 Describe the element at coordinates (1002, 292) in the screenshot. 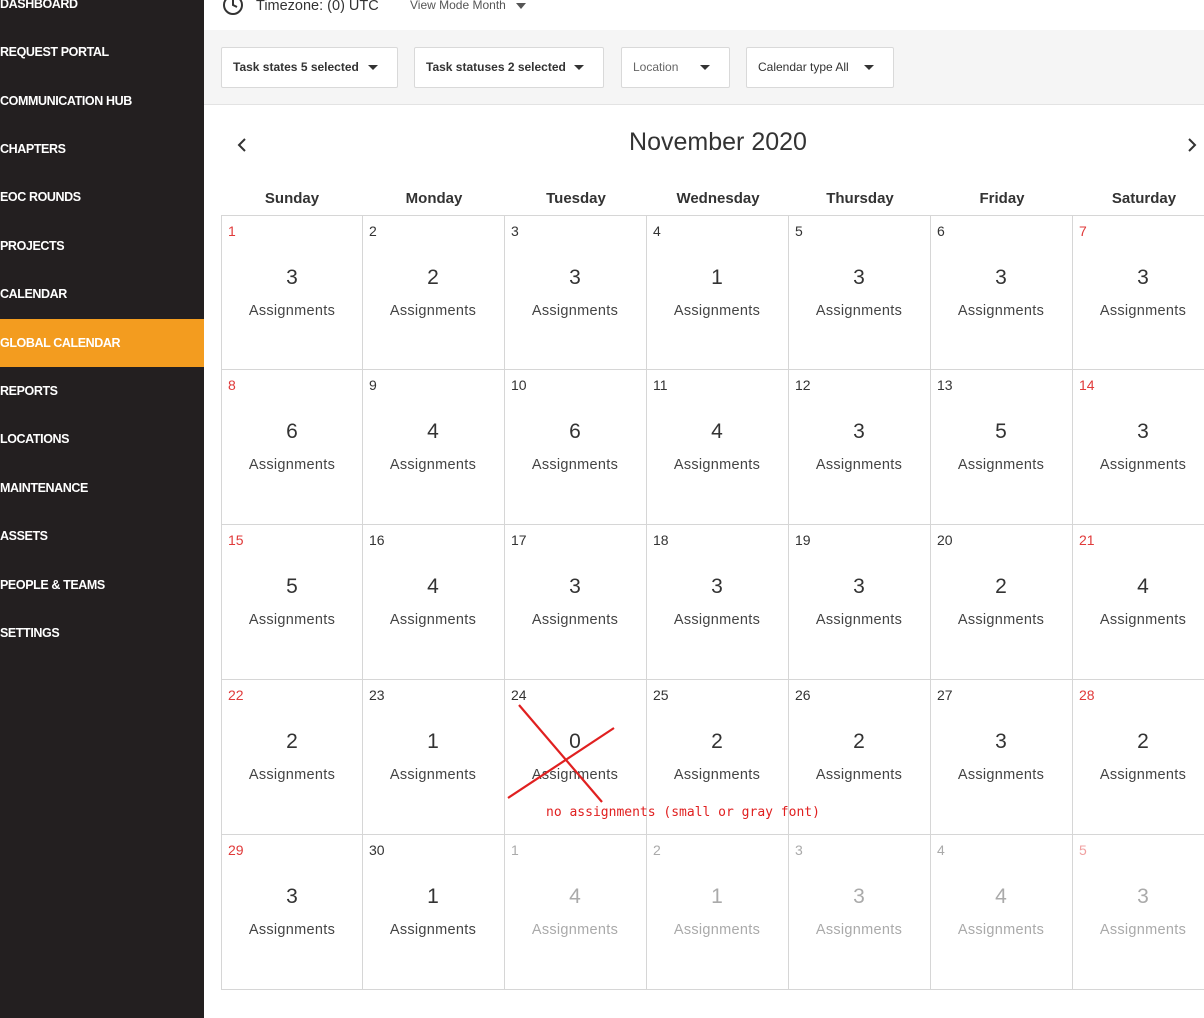

I see `calendar-day-cell: 6 3 Assignments` at that location.